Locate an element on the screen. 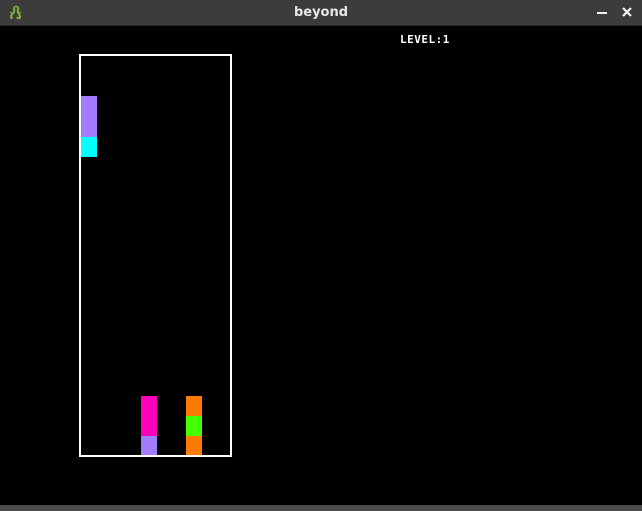 This screenshot has width=642, height=511. close-button is located at coordinates (627, 12).